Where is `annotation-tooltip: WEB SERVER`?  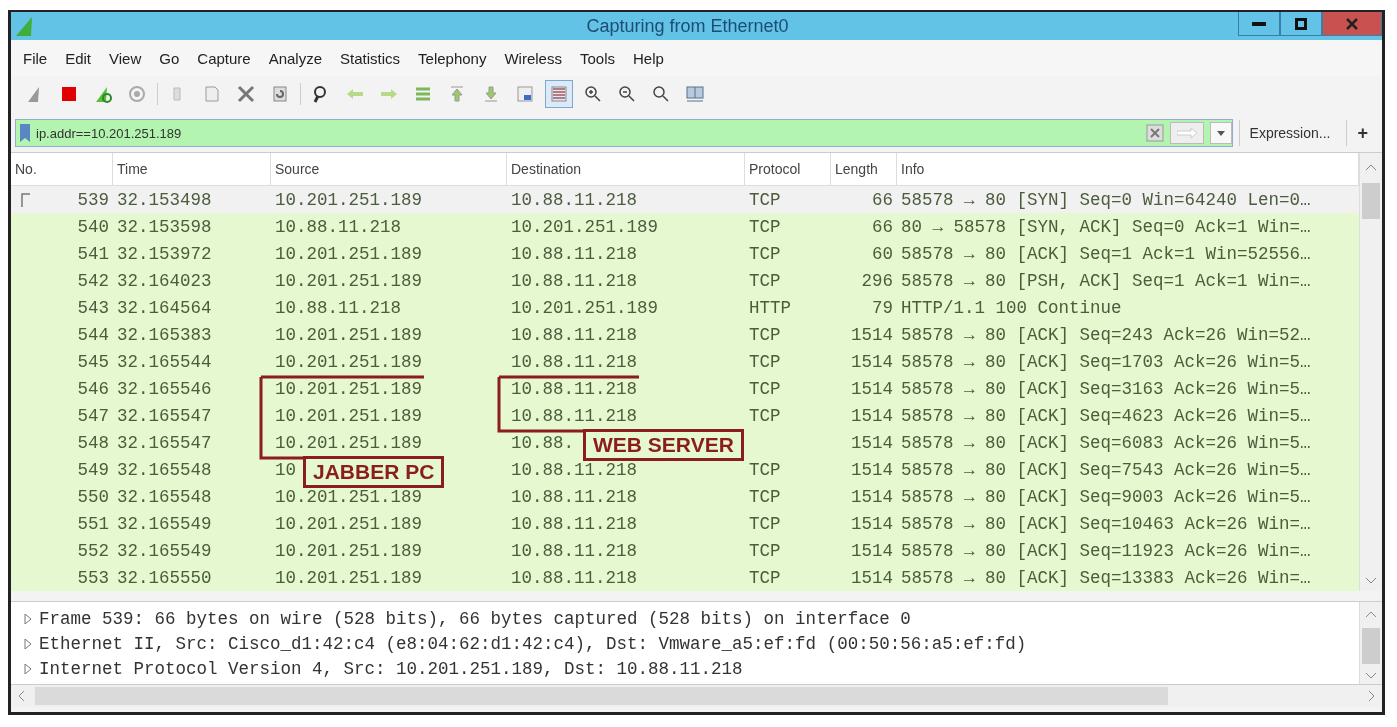 annotation-tooltip: WEB SERVER is located at coordinates (663, 445).